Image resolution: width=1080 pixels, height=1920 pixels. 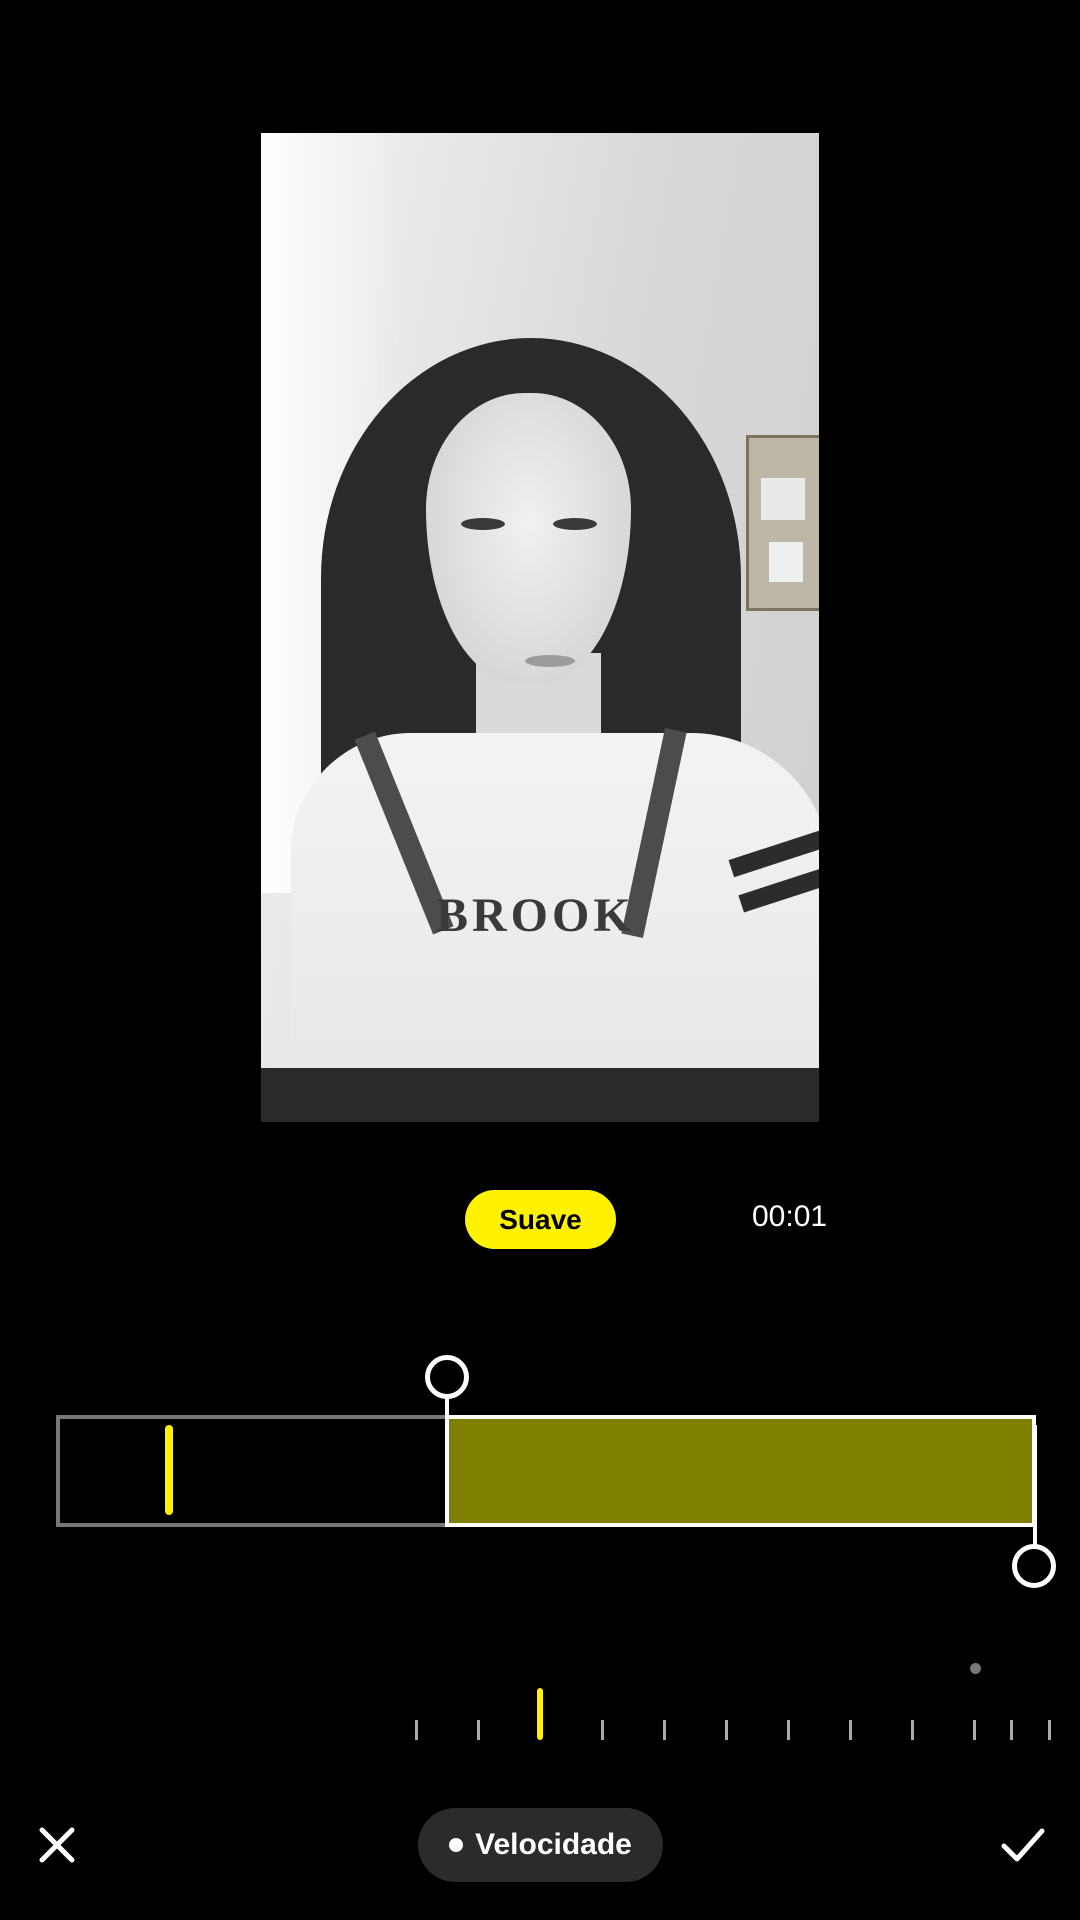 I want to click on desk, so click(x=540, y=1095).